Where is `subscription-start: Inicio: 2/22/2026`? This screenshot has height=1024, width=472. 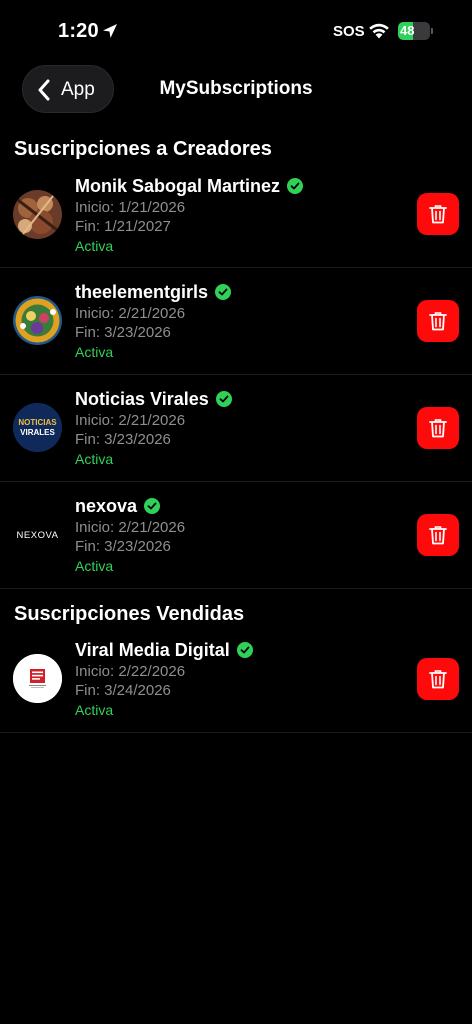 subscription-start: Inicio: 2/22/2026 is located at coordinates (130, 671).